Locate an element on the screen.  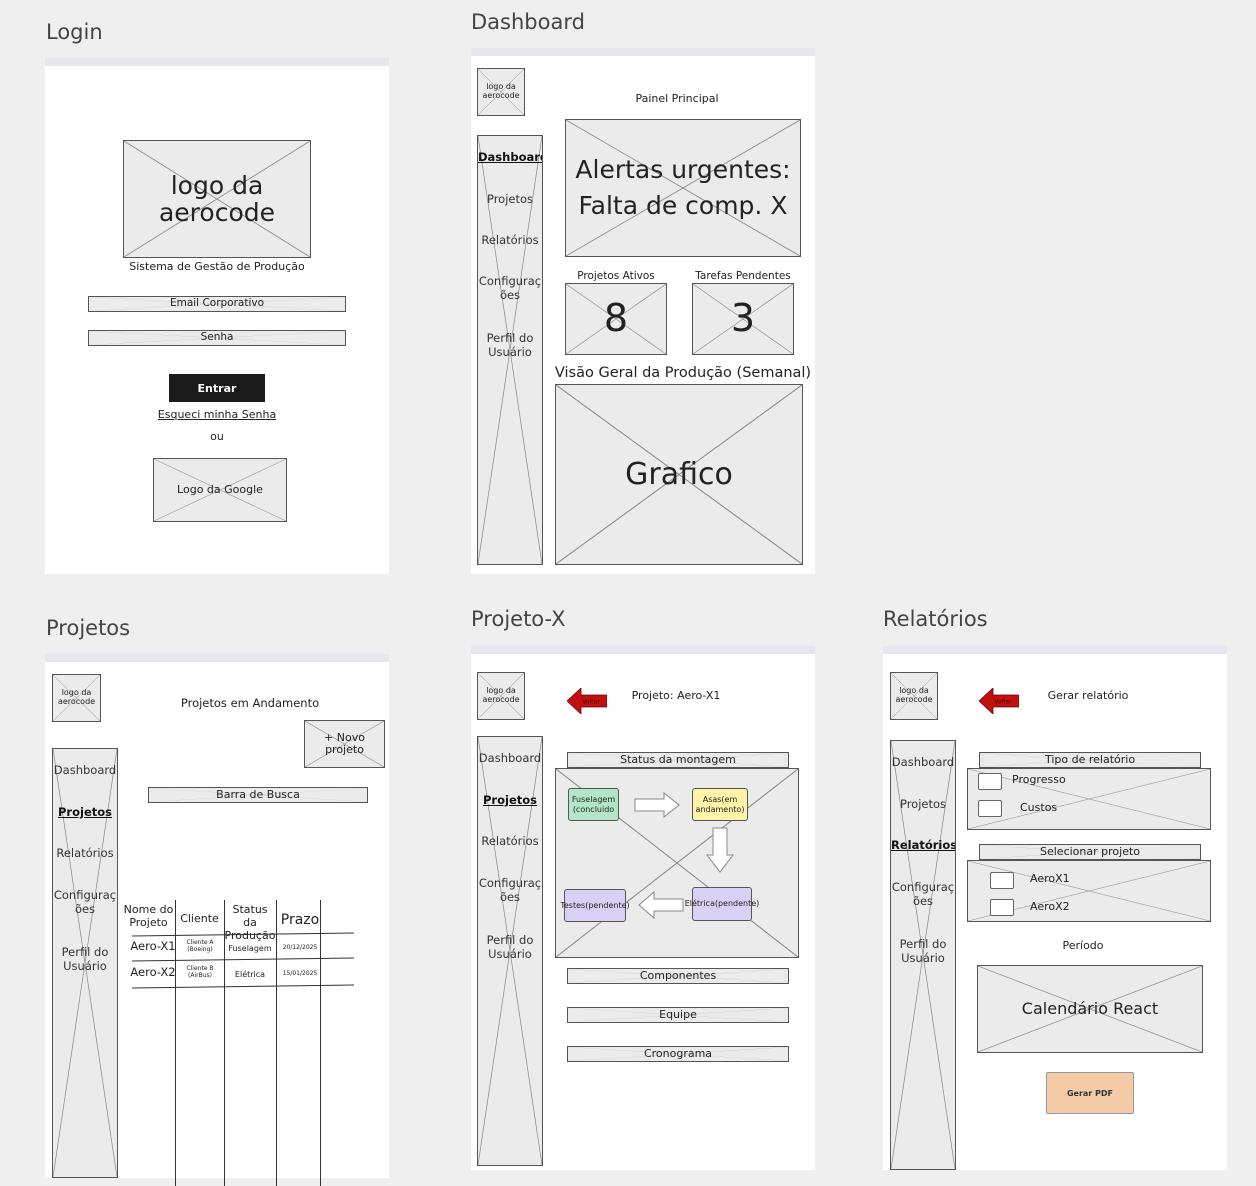
row-deadline: 20/12/2025 is located at coordinates (300, 947).